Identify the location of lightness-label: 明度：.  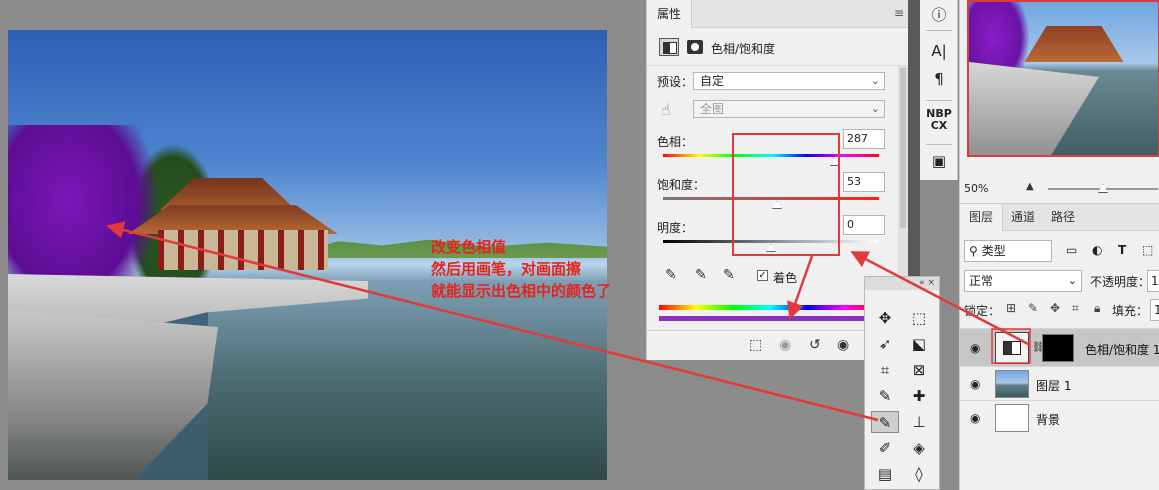
(675, 228).